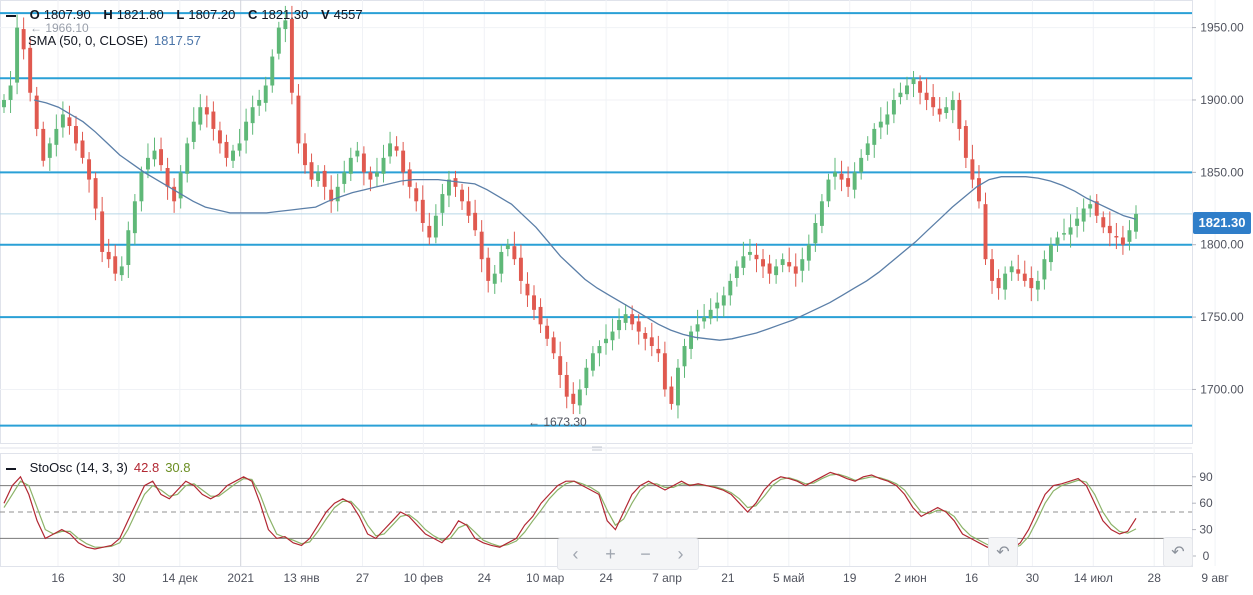  I want to click on sma-value: 1817.57, so click(177, 40).